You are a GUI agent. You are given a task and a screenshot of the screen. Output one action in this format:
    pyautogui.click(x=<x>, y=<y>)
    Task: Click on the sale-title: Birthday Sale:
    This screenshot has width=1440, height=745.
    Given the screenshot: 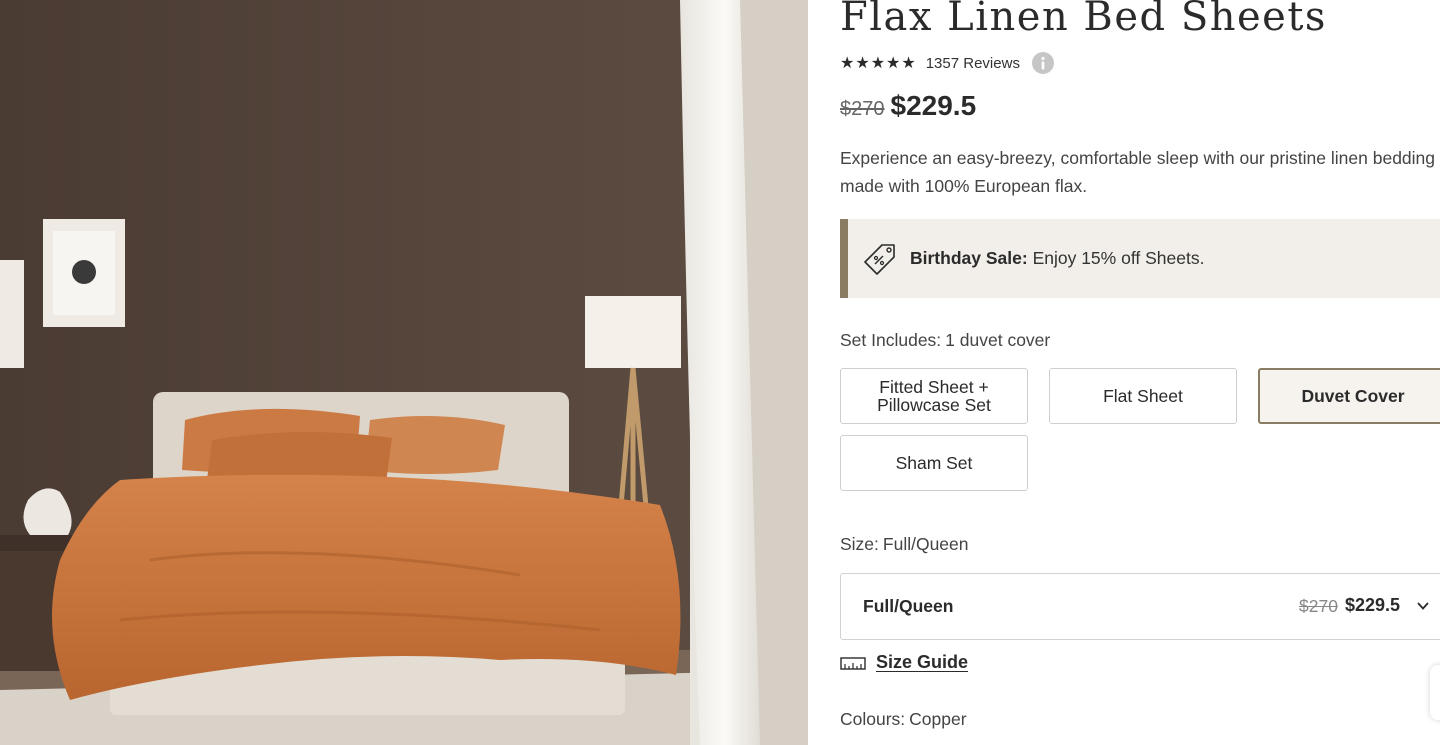 What is the action you would take?
    pyautogui.click(x=969, y=258)
    